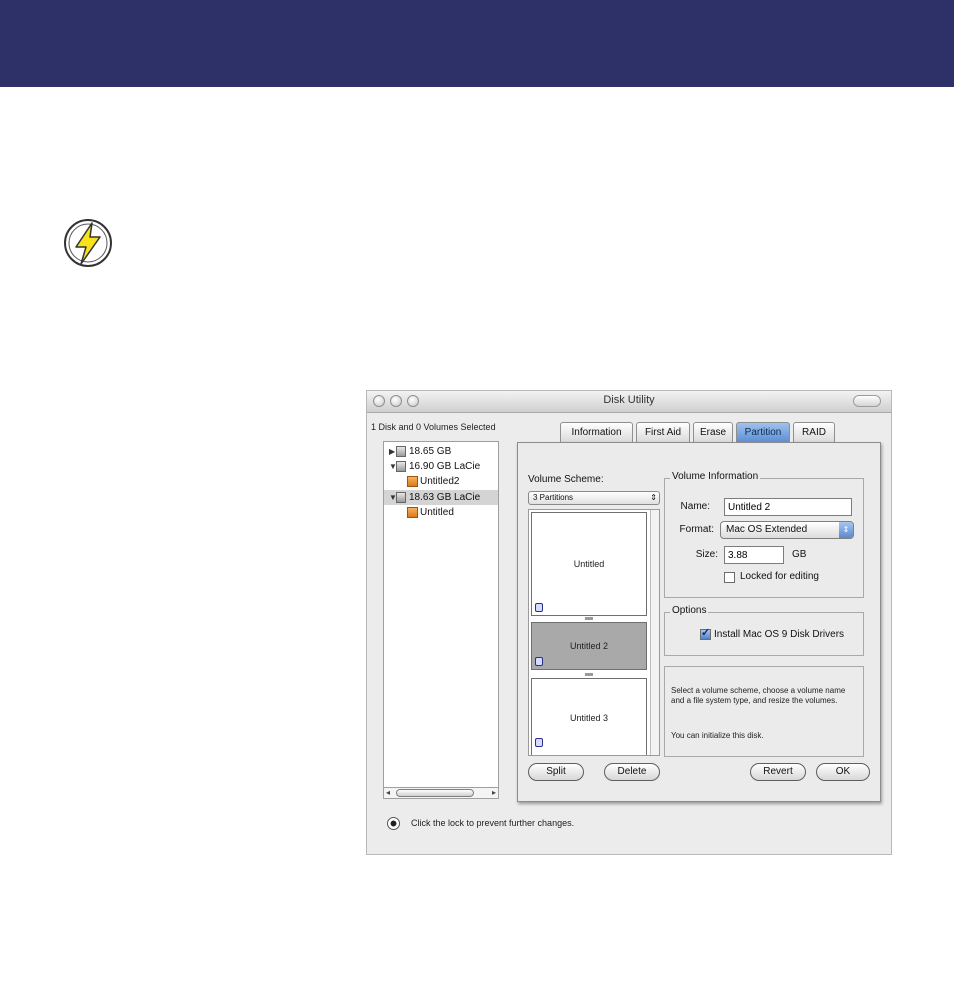 The height and width of the screenshot is (983, 954). Describe the element at coordinates (843, 772) in the screenshot. I see `ok-button: OK` at that location.